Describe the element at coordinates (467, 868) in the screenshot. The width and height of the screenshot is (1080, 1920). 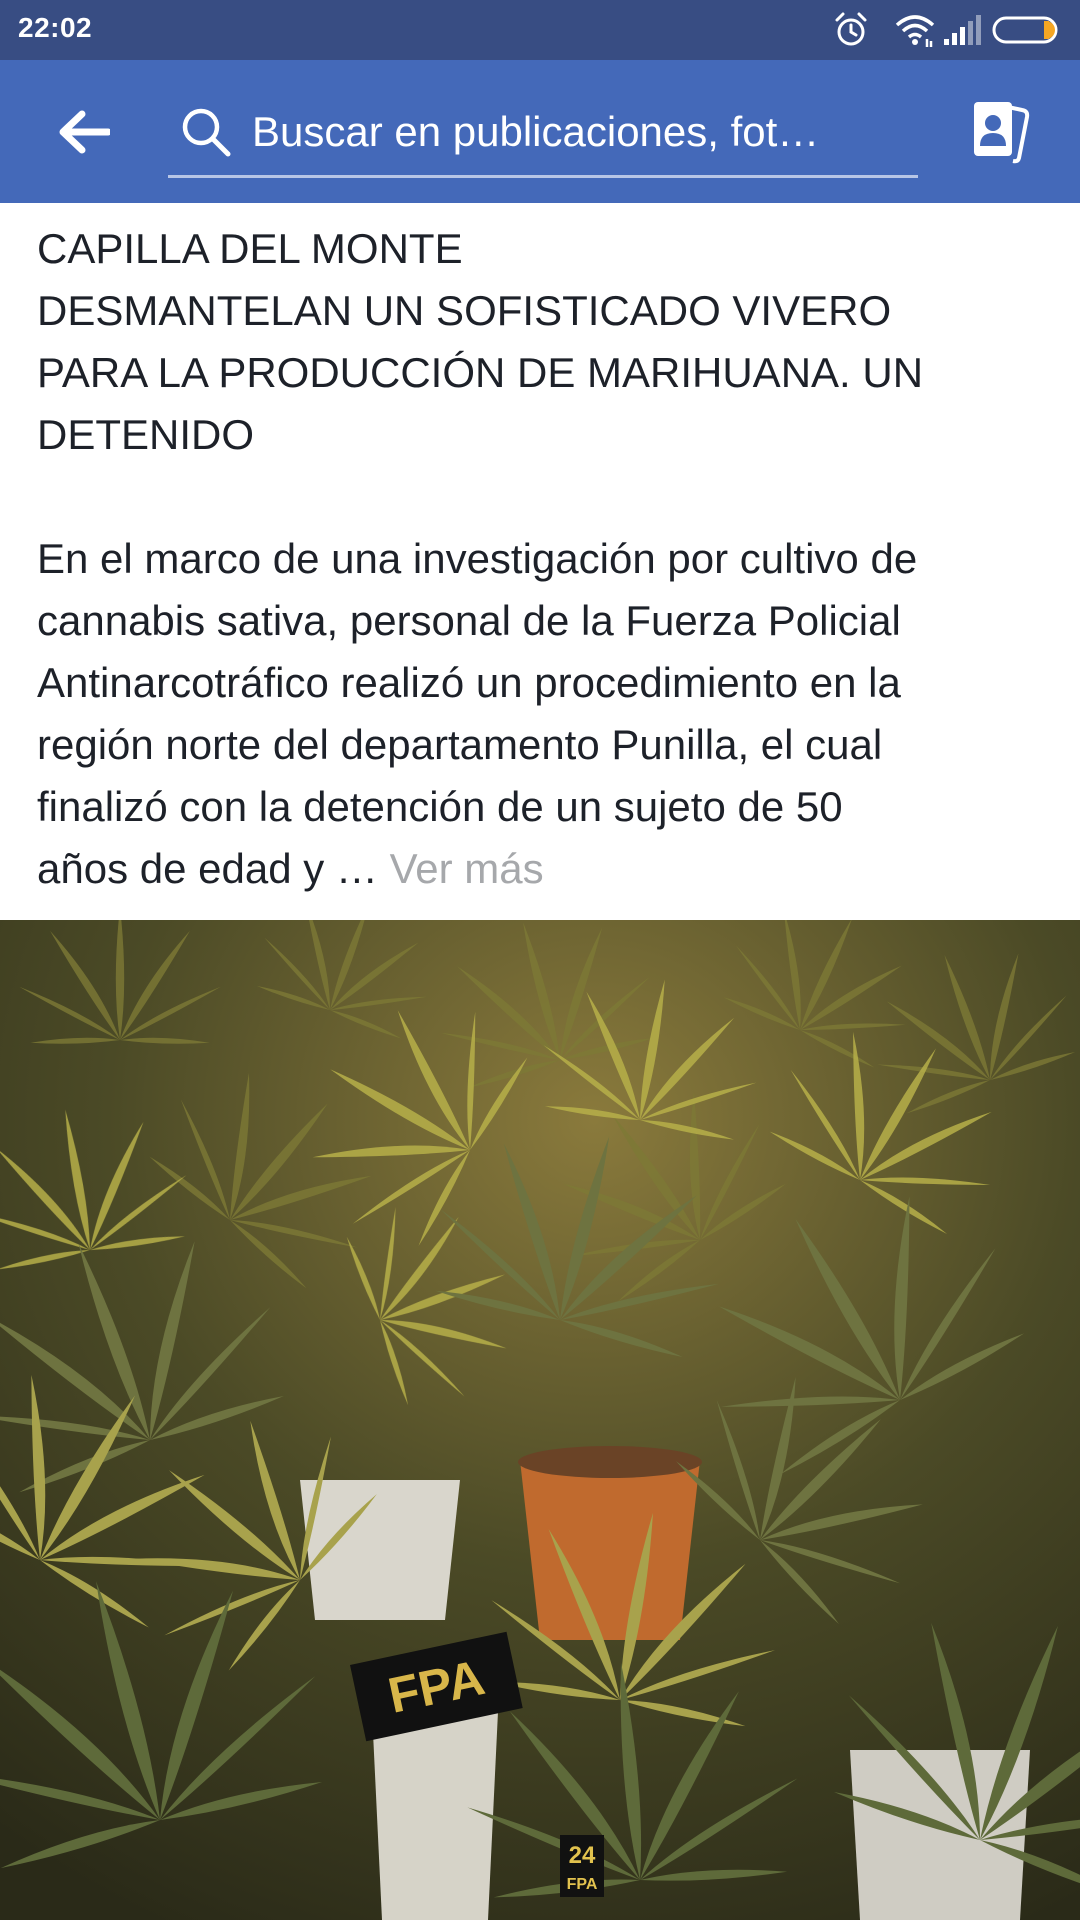
I see `see-more-link: Ver más` at that location.